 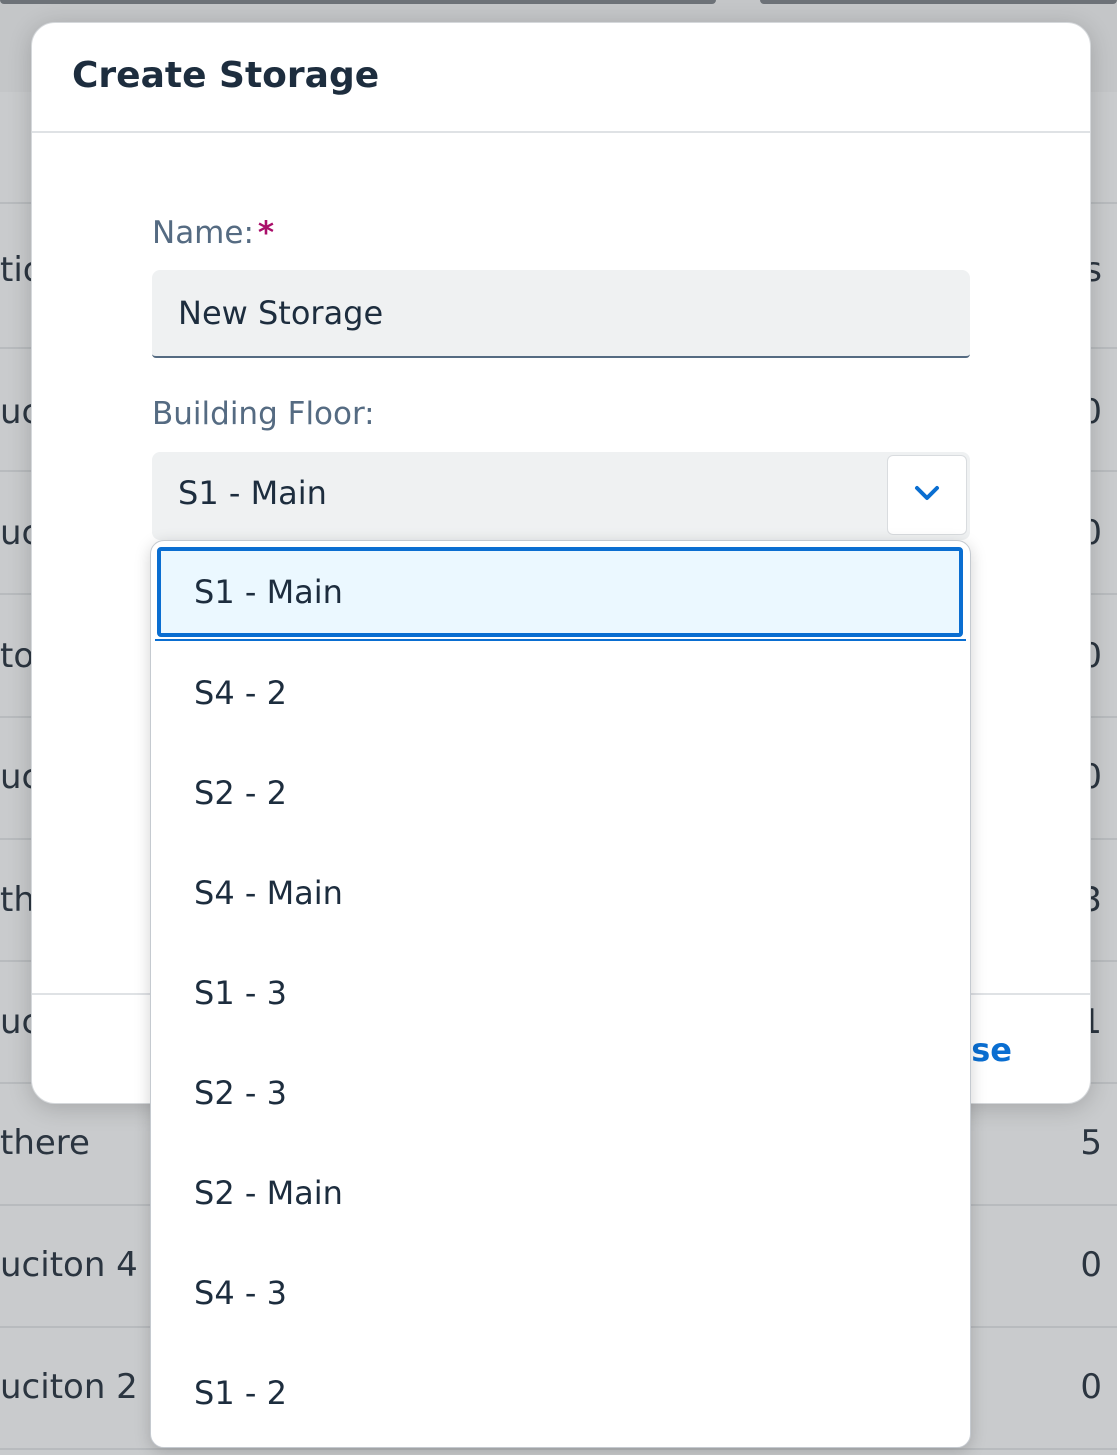 What do you see at coordinates (69, 1265) in the screenshot?
I see `table-cell: uciton 4` at bounding box center [69, 1265].